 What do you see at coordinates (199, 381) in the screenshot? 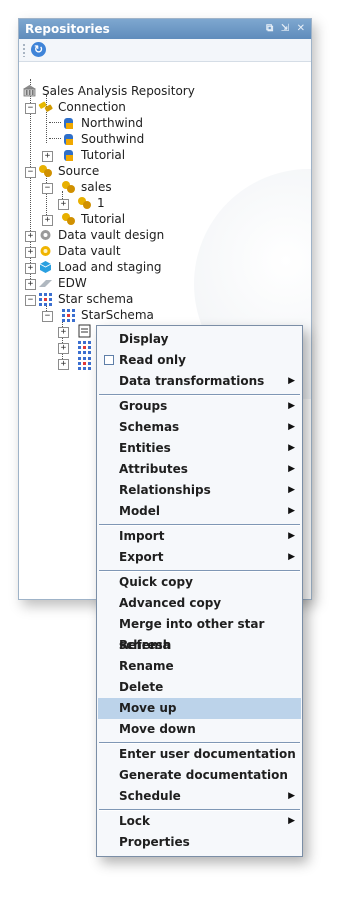
I see `menu-item-data-transformations: Data transformations ▶` at bounding box center [199, 381].